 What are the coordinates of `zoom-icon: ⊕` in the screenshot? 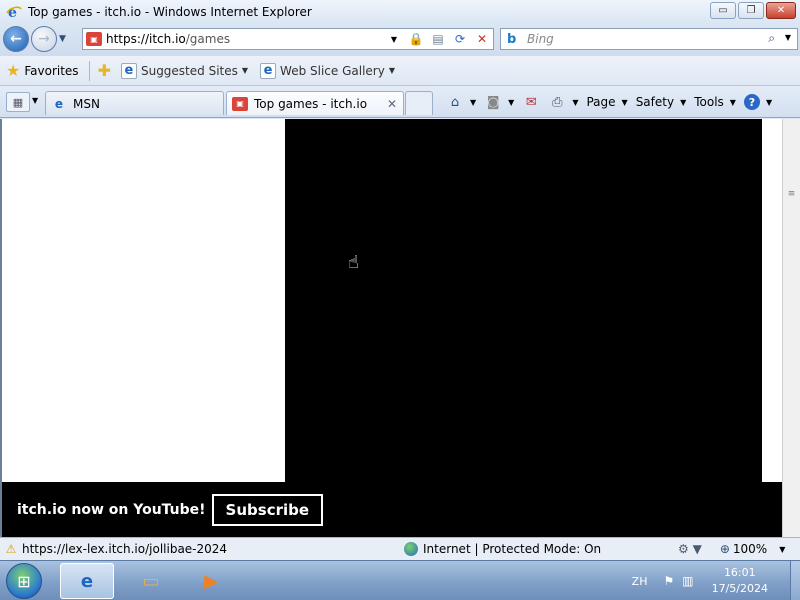 It's located at (724, 549).